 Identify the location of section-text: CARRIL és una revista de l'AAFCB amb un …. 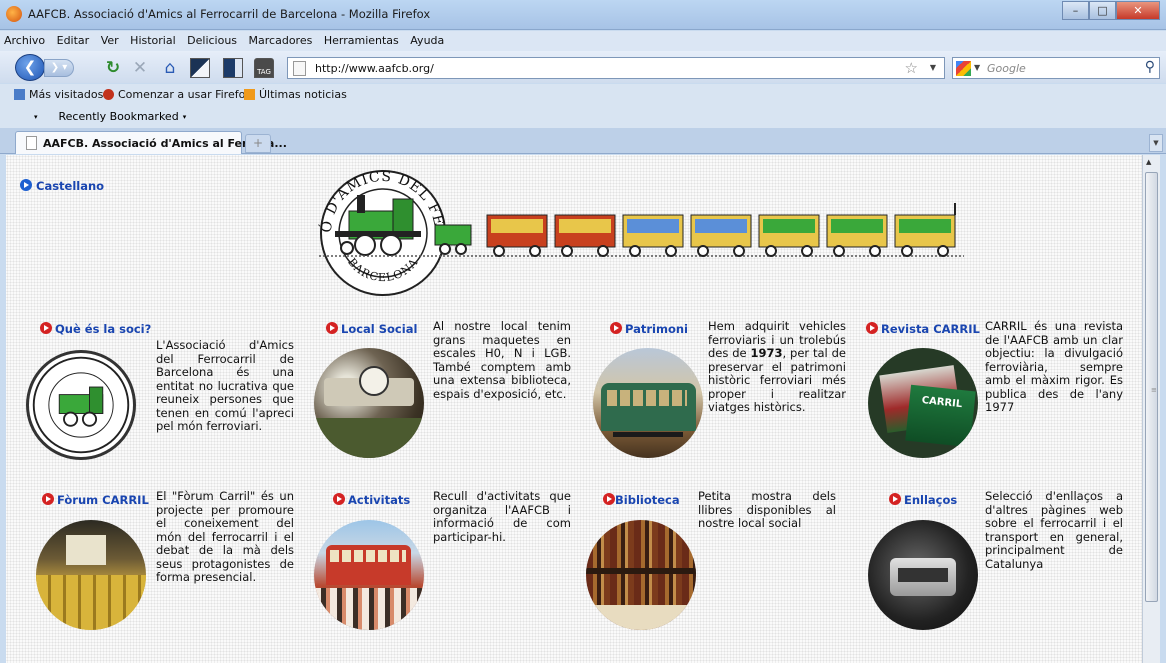
(1054, 366).